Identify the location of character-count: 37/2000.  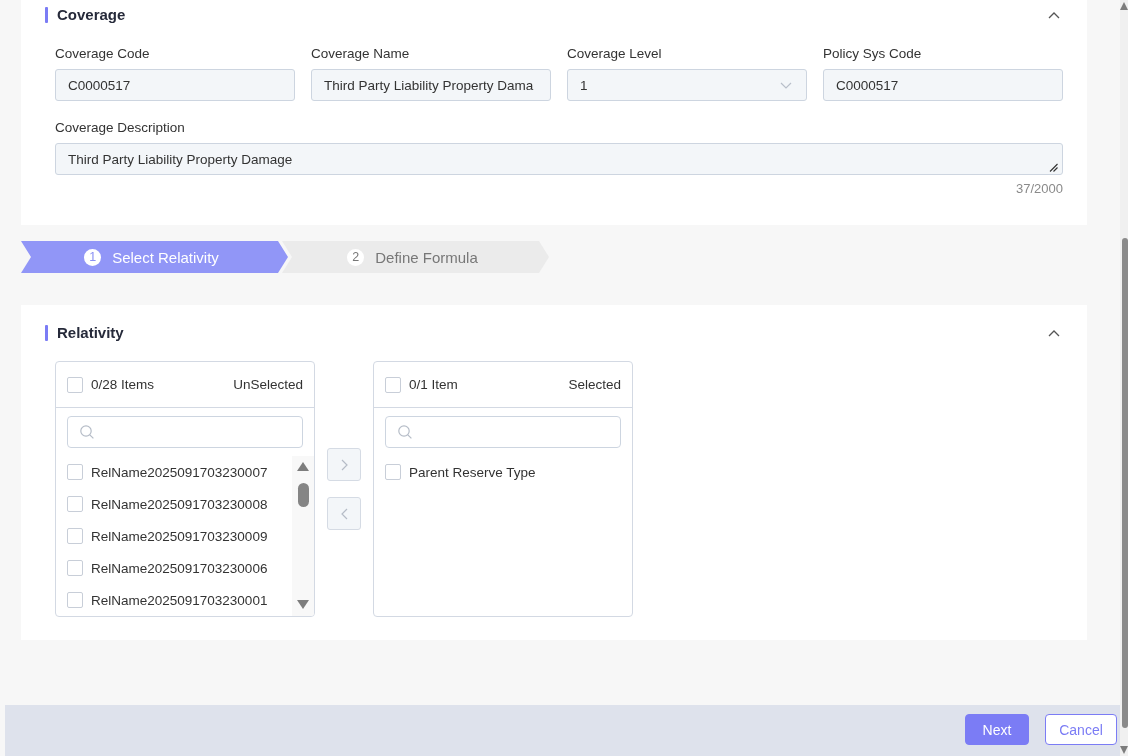
(1039, 189).